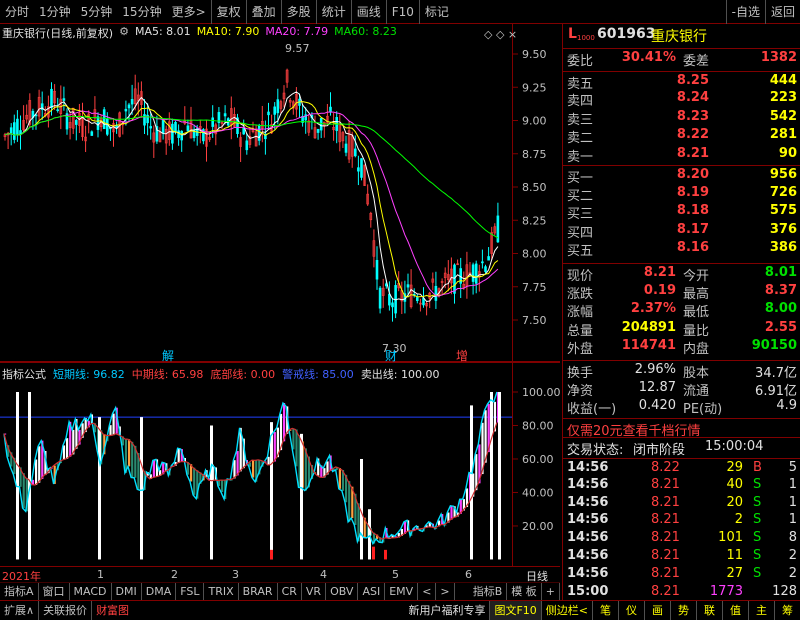 Image resolution: width=800 pixels, height=620 pixels. Describe the element at coordinates (681, 574) in the screenshot. I see `tick-row: 14:56 8.21 27 S 2` at that location.